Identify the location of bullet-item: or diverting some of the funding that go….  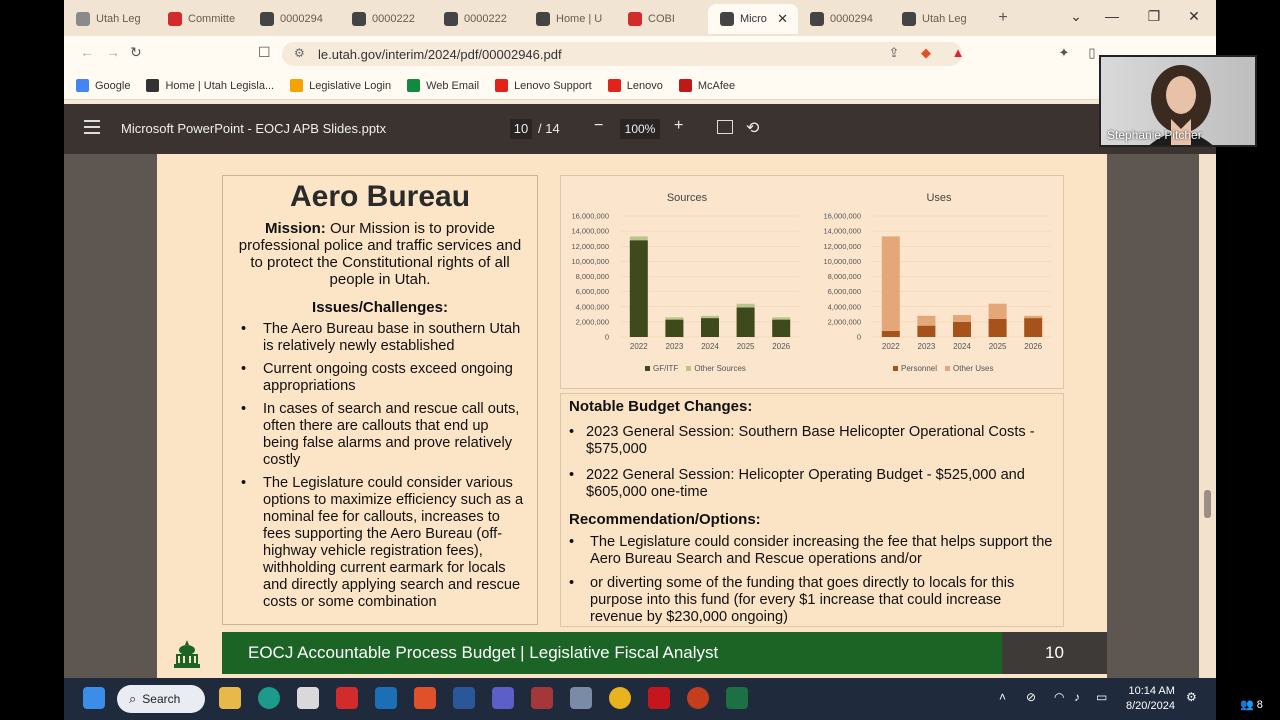
(812, 600).